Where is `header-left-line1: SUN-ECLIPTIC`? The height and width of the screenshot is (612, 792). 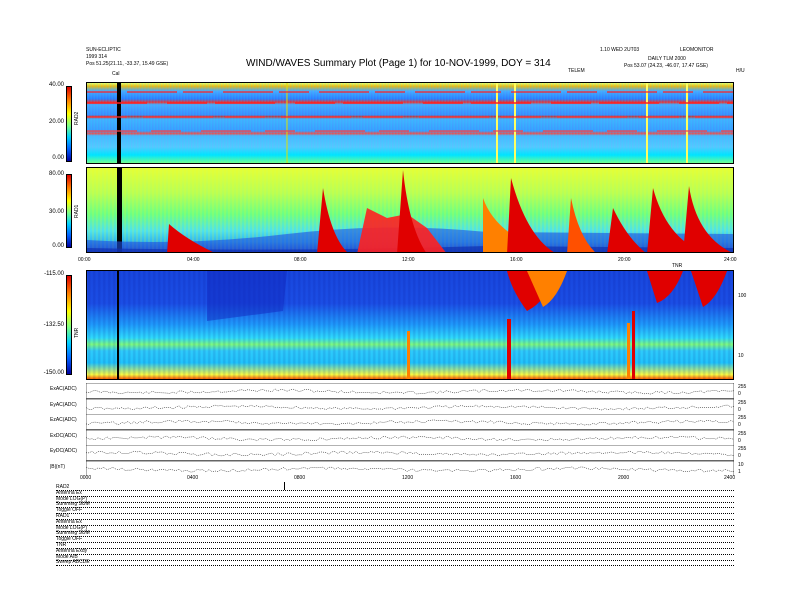
header-left-line1: SUN-ECLIPTIC is located at coordinates (103, 50).